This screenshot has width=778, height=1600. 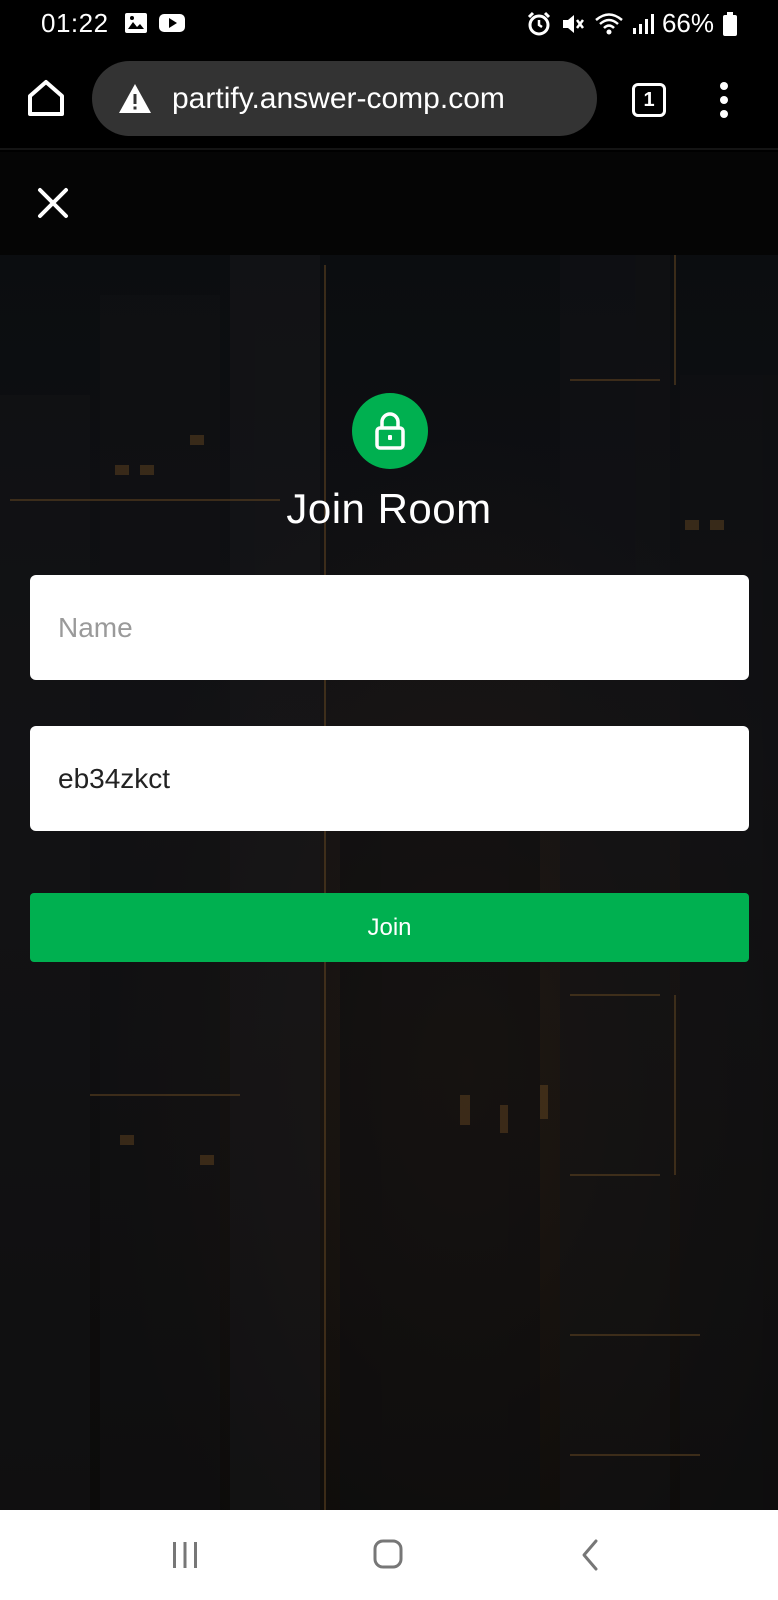 What do you see at coordinates (590, 1555) in the screenshot?
I see `back-icon` at bounding box center [590, 1555].